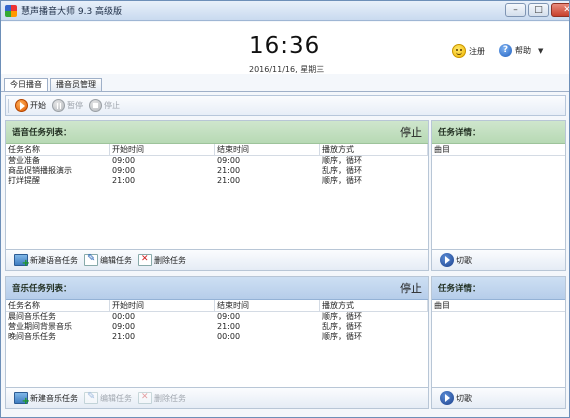 This screenshot has width=570, height=418. Describe the element at coordinates (459, 133) in the screenshot. I see `voice-detail-title: 任务详情：` at that location.